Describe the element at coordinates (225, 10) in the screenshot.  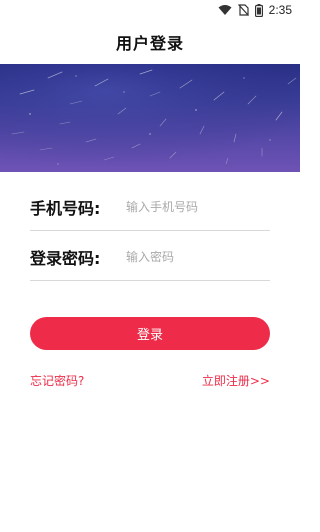
I see `wifi-icon` at that location.